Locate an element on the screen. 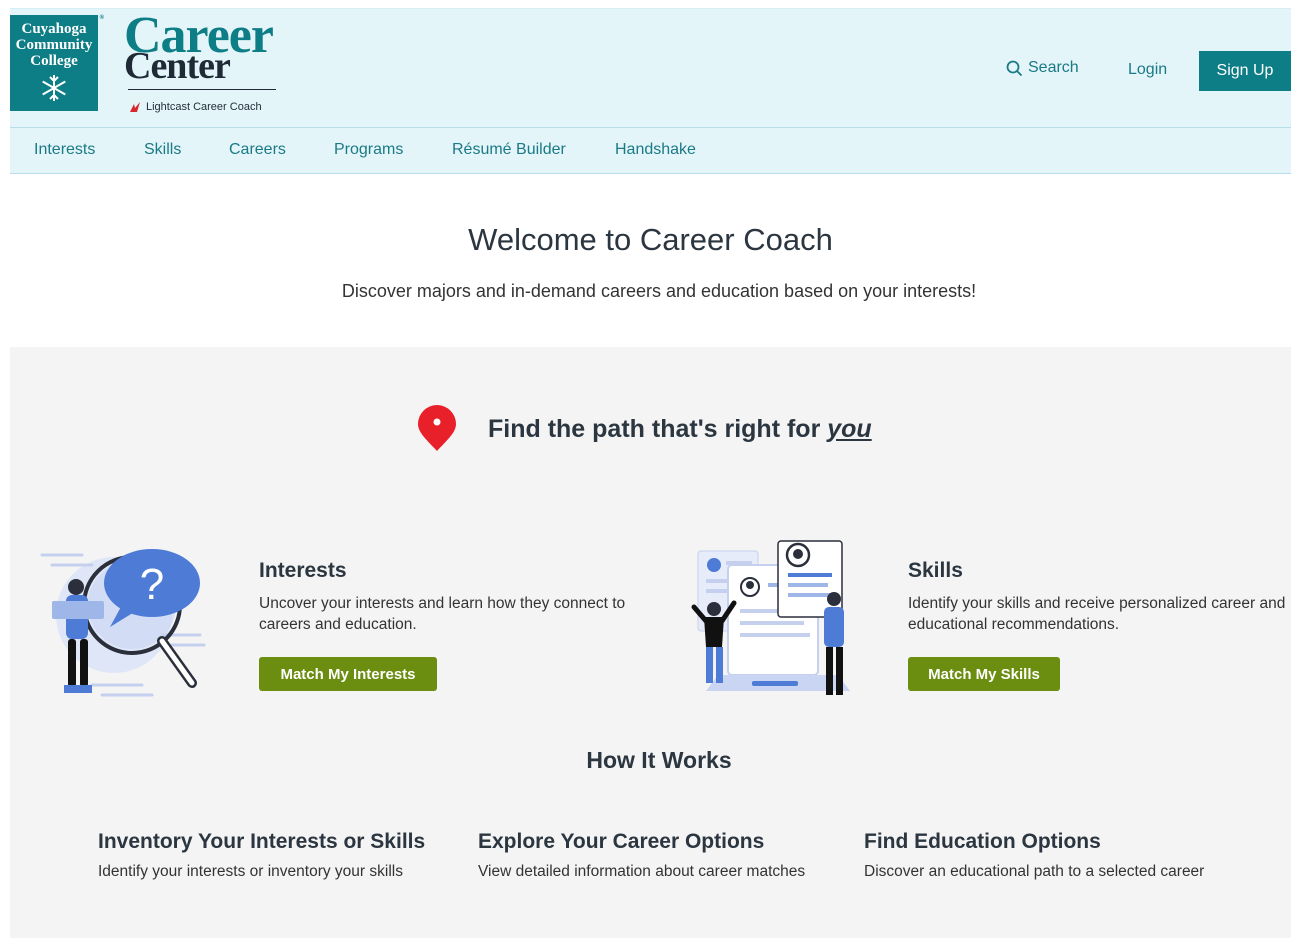  match-my-skills-button: Match My Skills is located at coordinates (984, 674).